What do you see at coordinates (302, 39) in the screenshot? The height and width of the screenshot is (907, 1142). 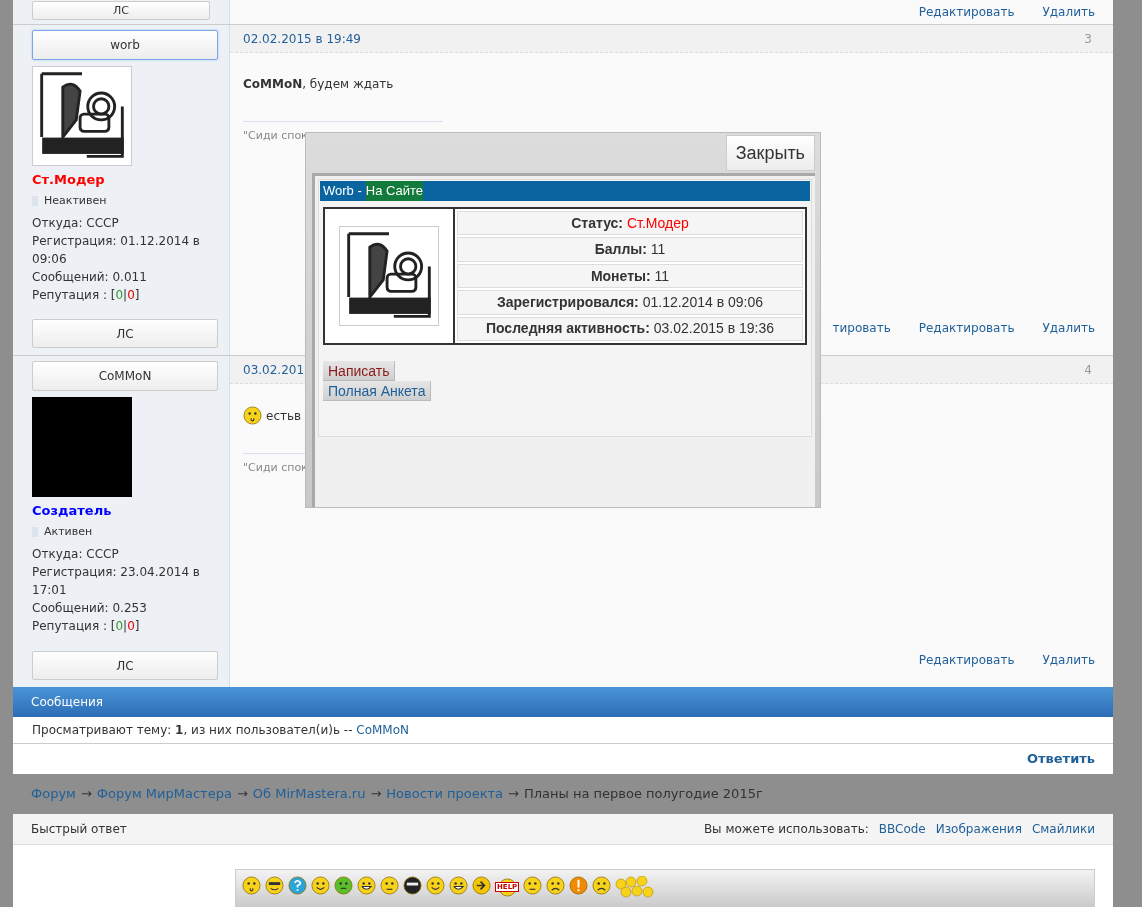 I see `post-date: 02.02.2015 в 19:49` at bounding box center [302, 39].